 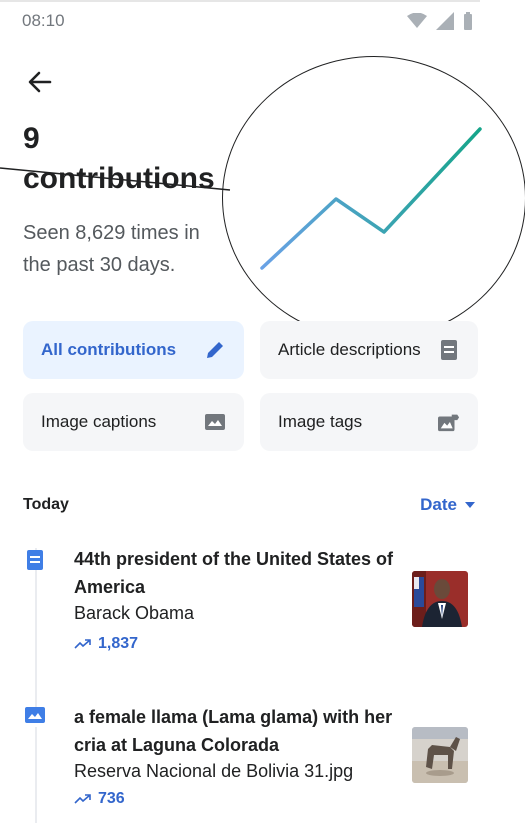 I want to click on views-count: 1,837, so click(x=118, y=643).